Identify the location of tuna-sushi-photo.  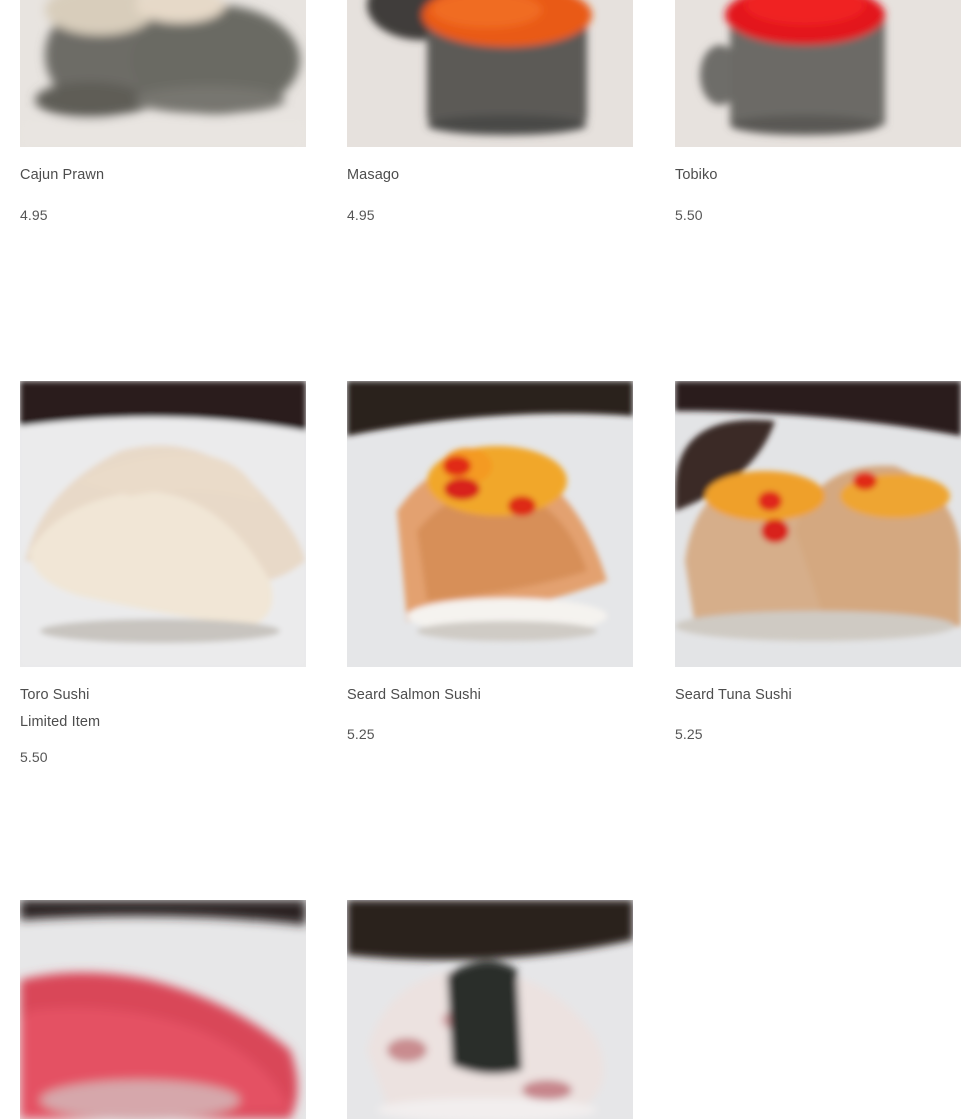
(163, 1009).